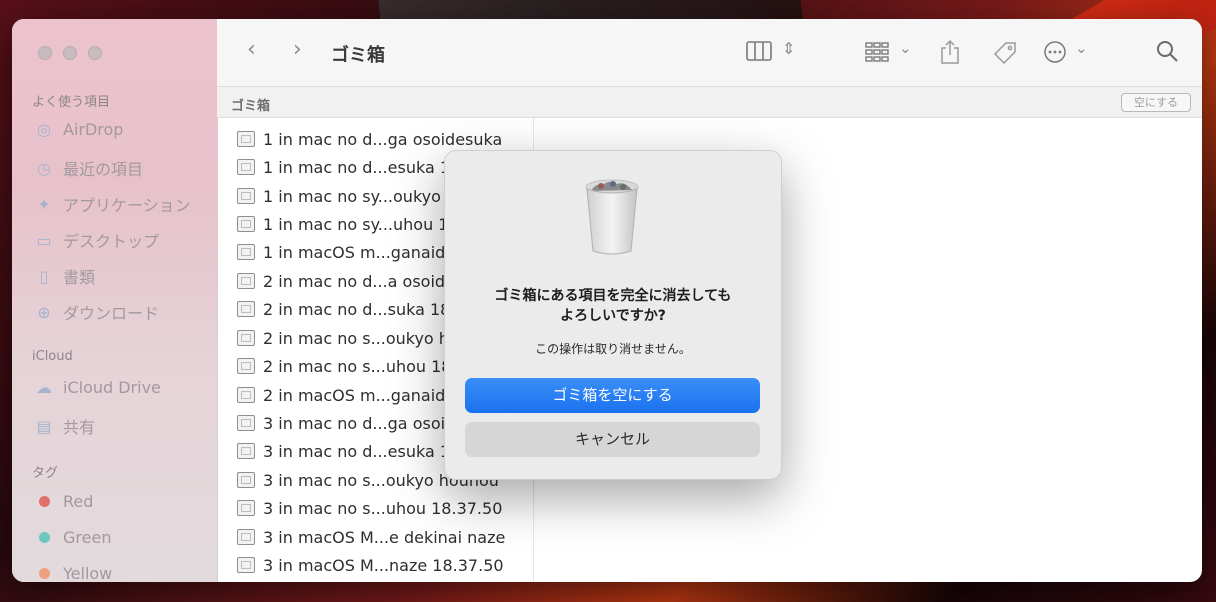 The height and width of the screenshot is (602, 1216). I want to click on close-button, so click(45, 53).